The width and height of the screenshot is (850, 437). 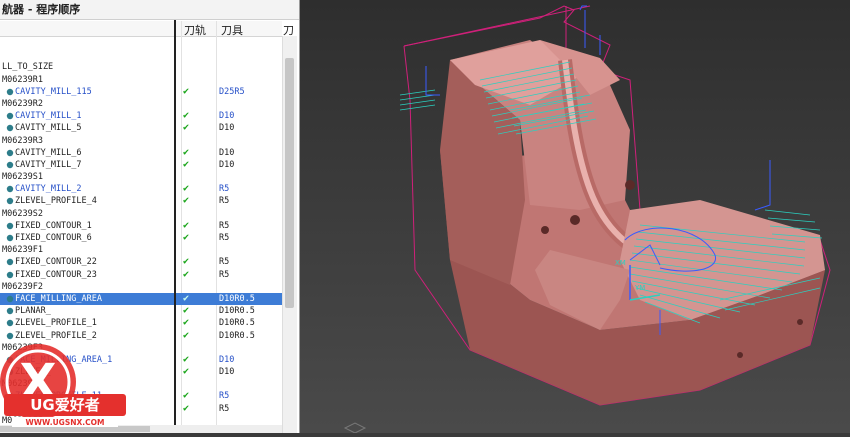 I want to click on operation-row: ZLEVEL_PROFILE_4 ✔ R5, so click(x=141, y=201).